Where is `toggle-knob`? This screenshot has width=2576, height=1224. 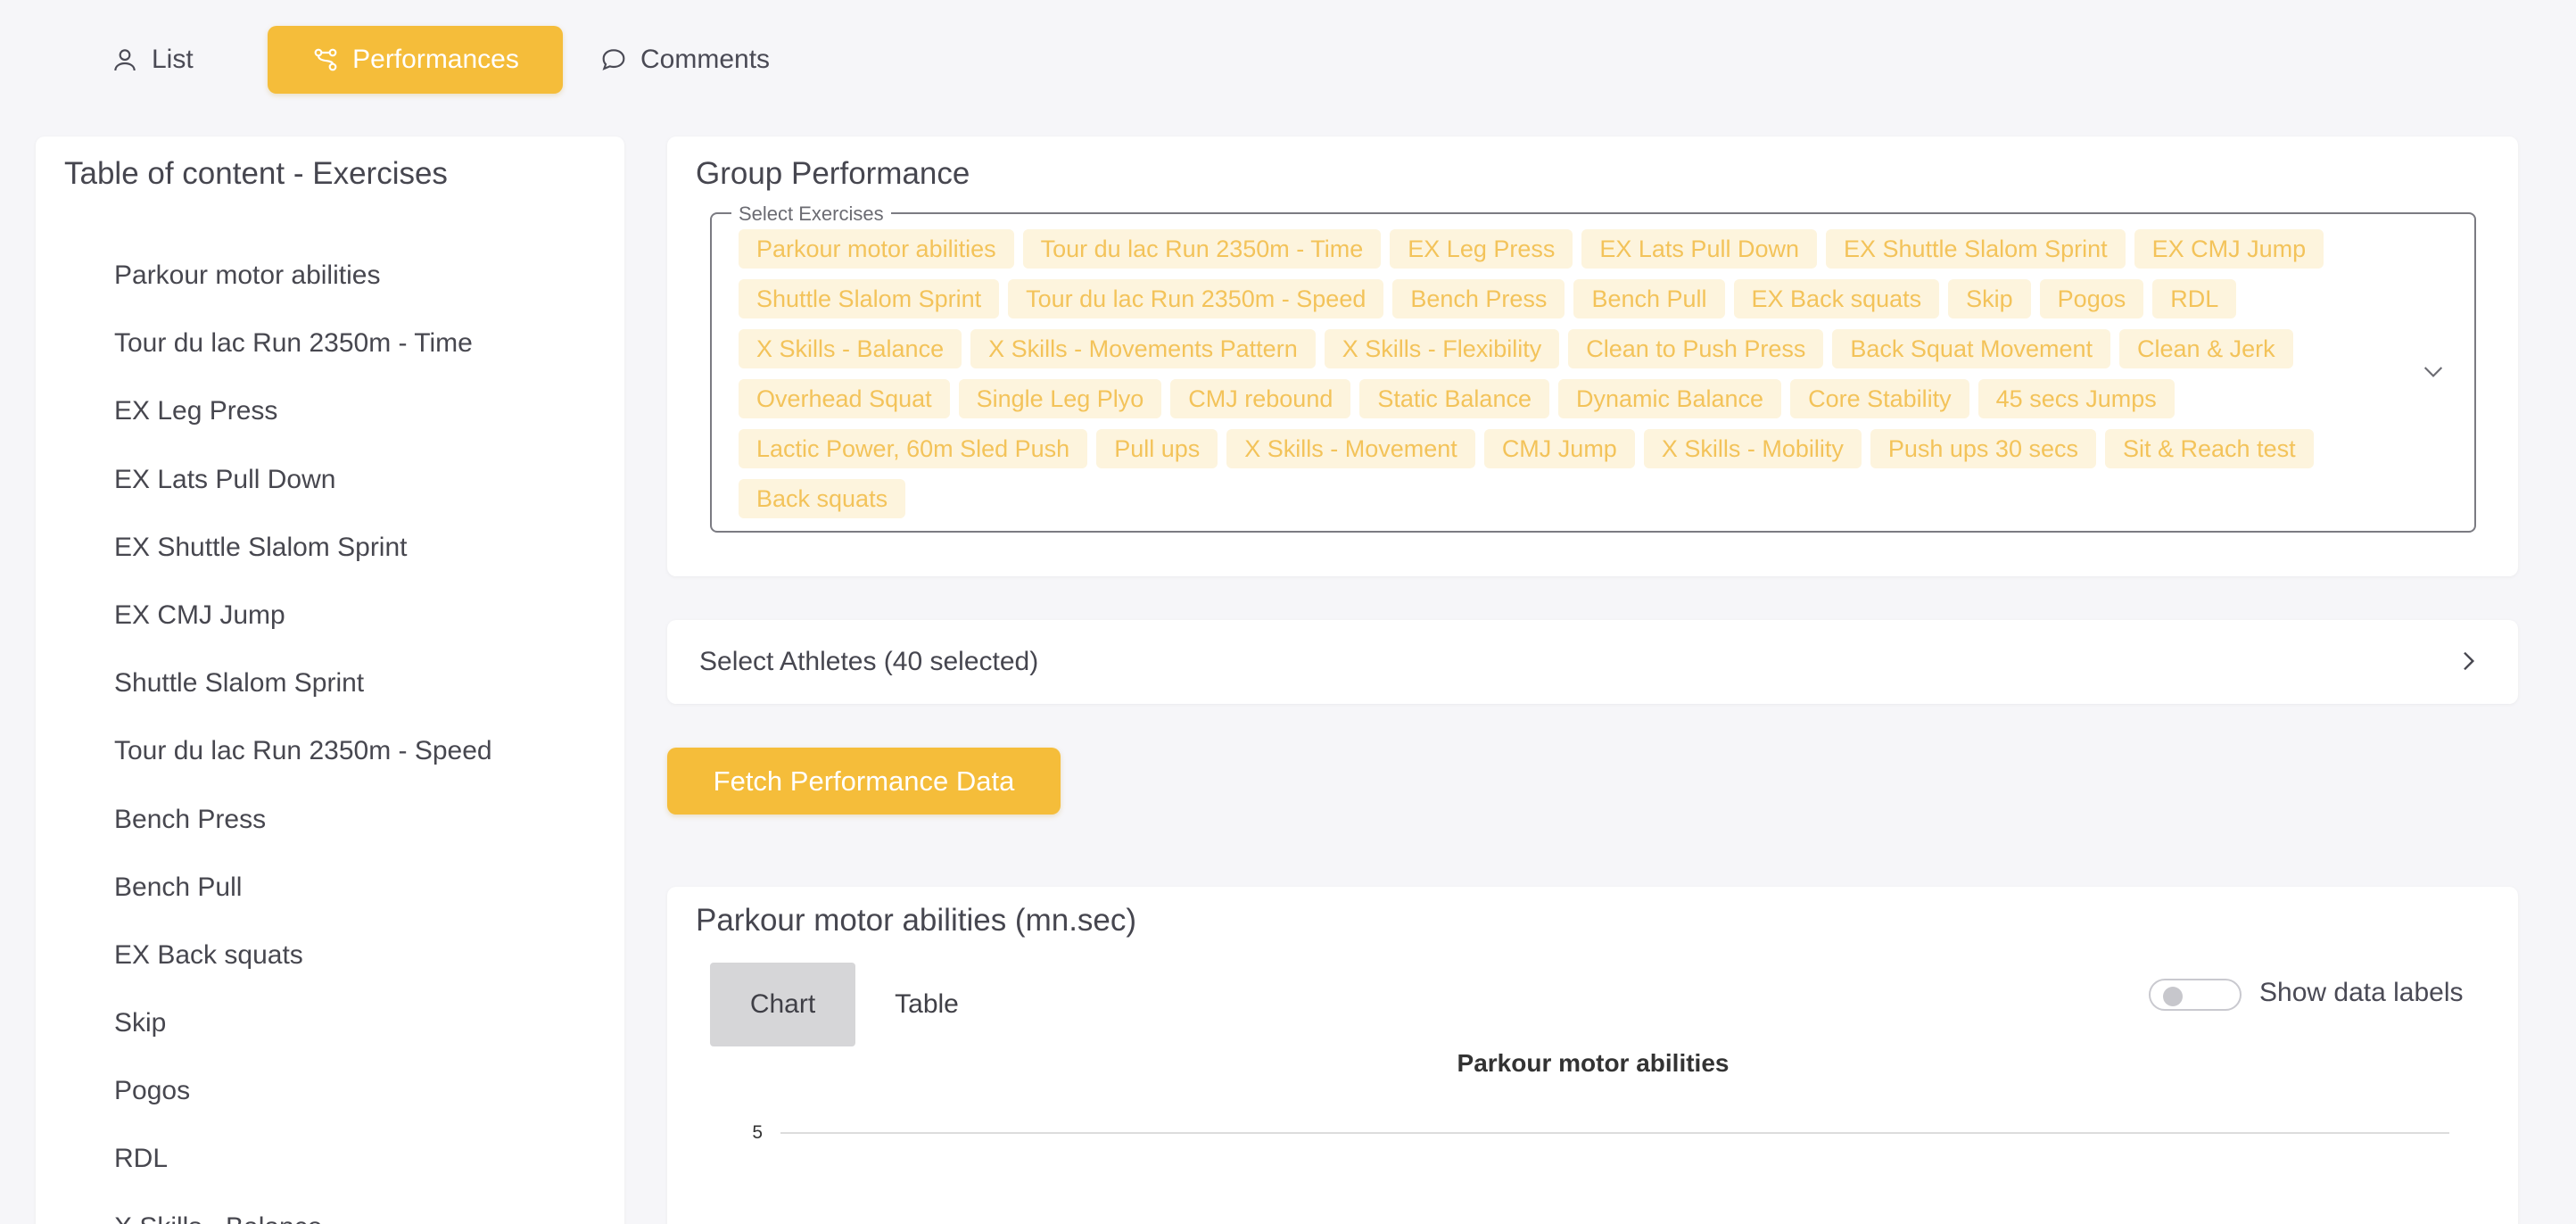
toggle-knob is located at coordinates (2173, 996).